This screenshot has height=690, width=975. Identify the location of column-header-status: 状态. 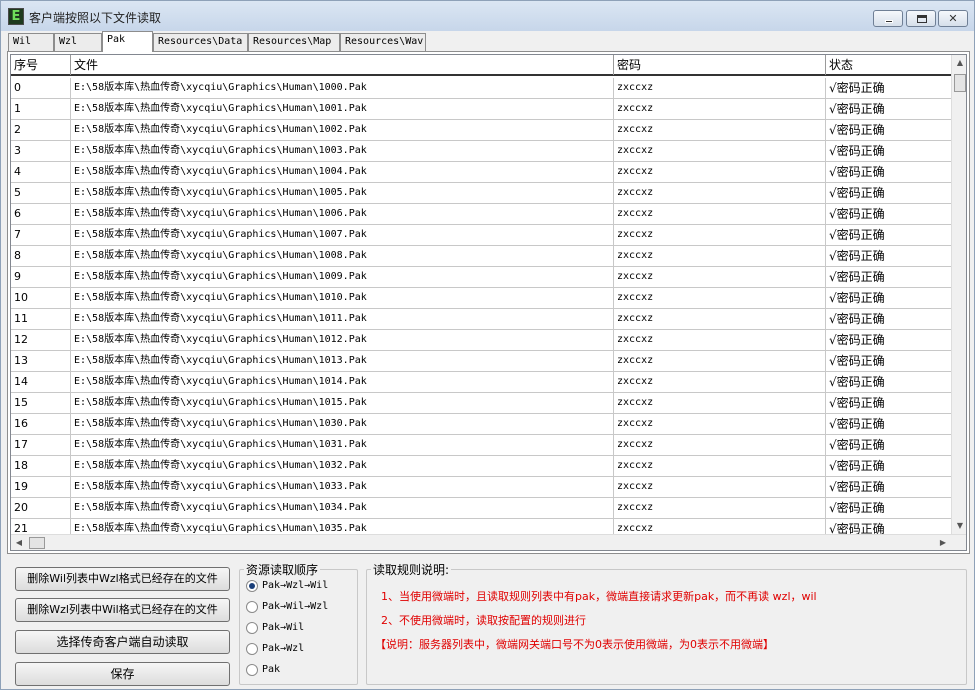
(888, 65).